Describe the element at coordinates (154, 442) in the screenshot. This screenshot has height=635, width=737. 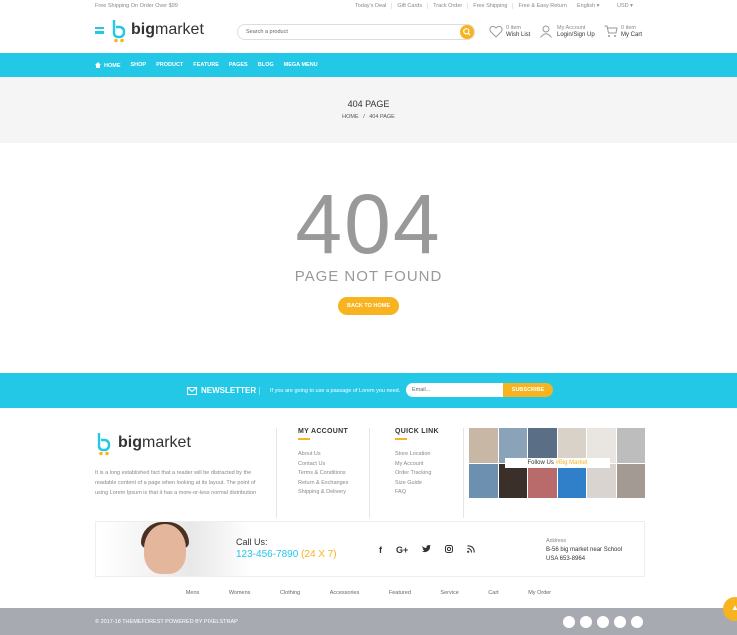
I see `footer-logo-text: bigmarket` at that location.